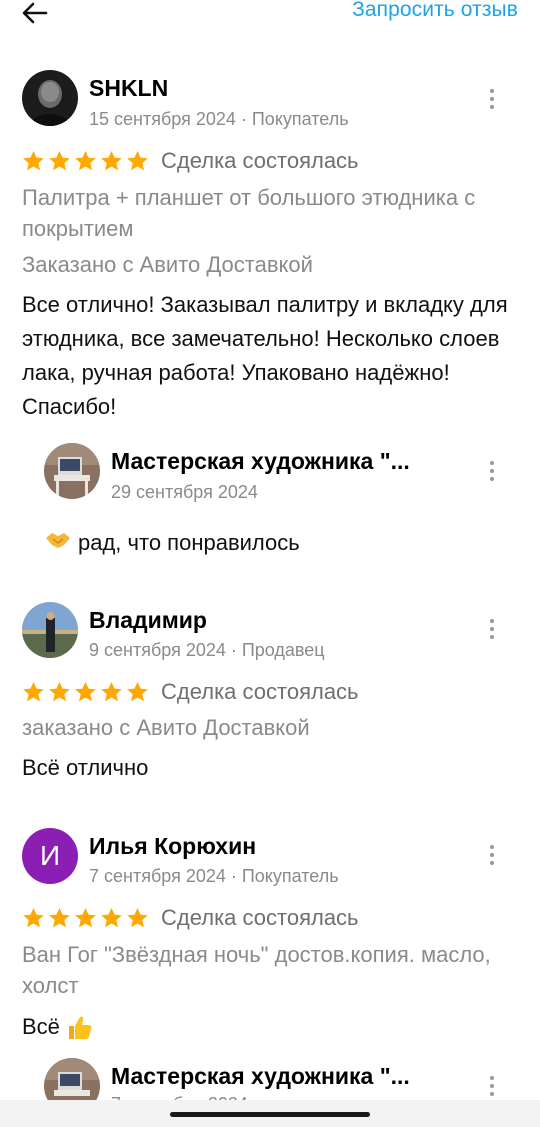 The image size is (540, 1127). Describe the element at coordinates (85, 767) in the screenshot. I see `review-text: Всё отлично` at that location.